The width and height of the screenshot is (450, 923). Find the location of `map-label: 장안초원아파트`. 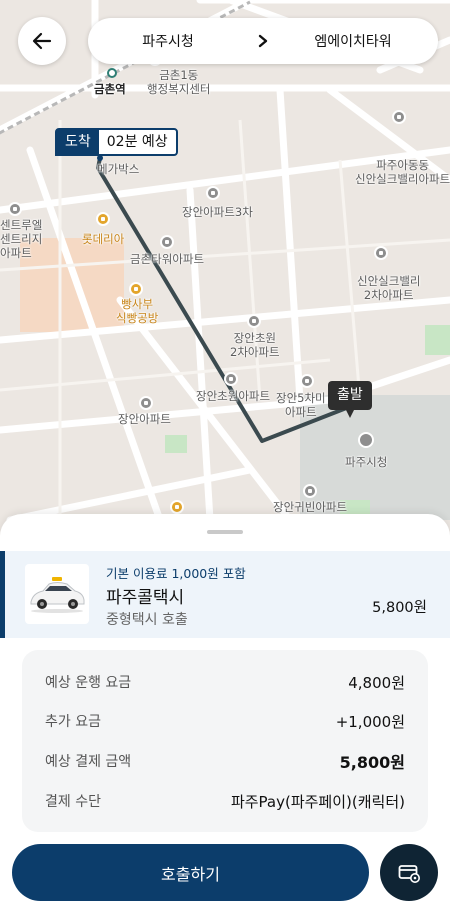

map-label: 장안초원아파트 is located at coordinates (233, 396).